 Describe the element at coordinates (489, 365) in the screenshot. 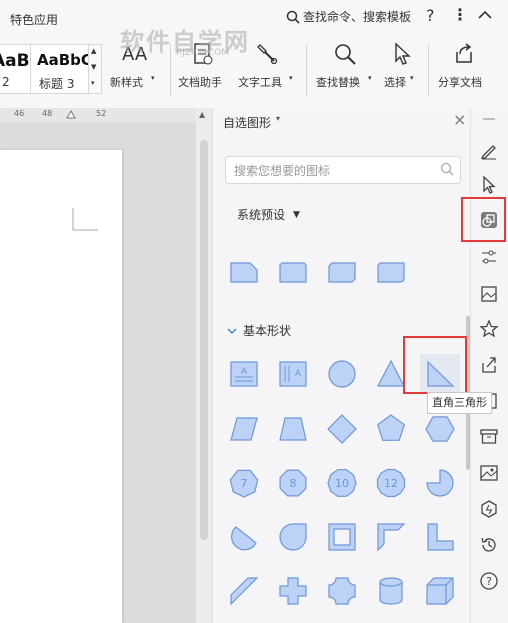

I see `sidebar-share-button` at that location.